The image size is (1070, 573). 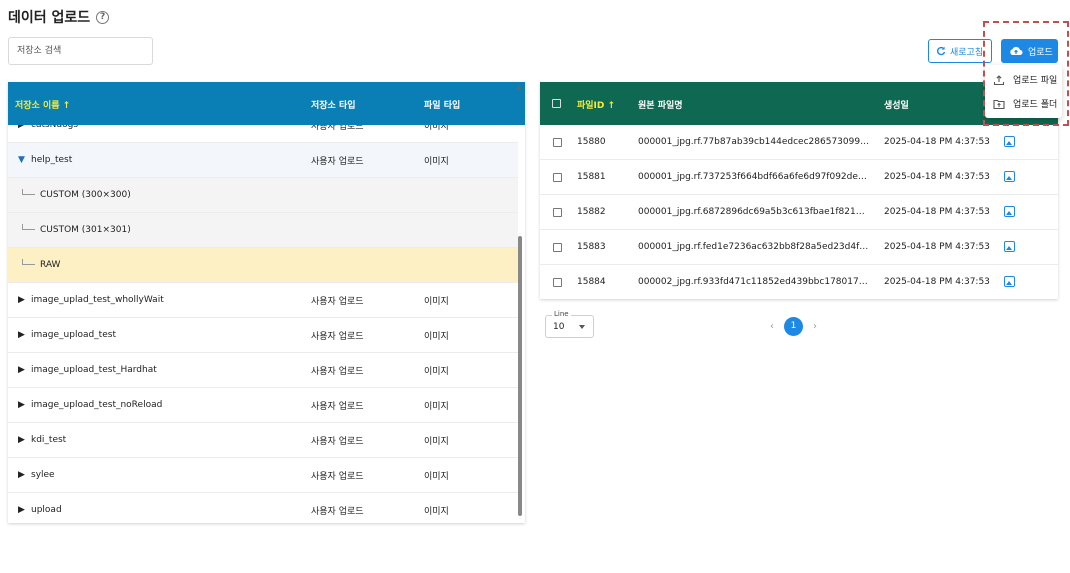 What do you see at coordinates (263, 440) in the screenshot?
I see `table-row: ▶ kdi_test 사용자 업로드 이미지` at bounding box center [263, 440].